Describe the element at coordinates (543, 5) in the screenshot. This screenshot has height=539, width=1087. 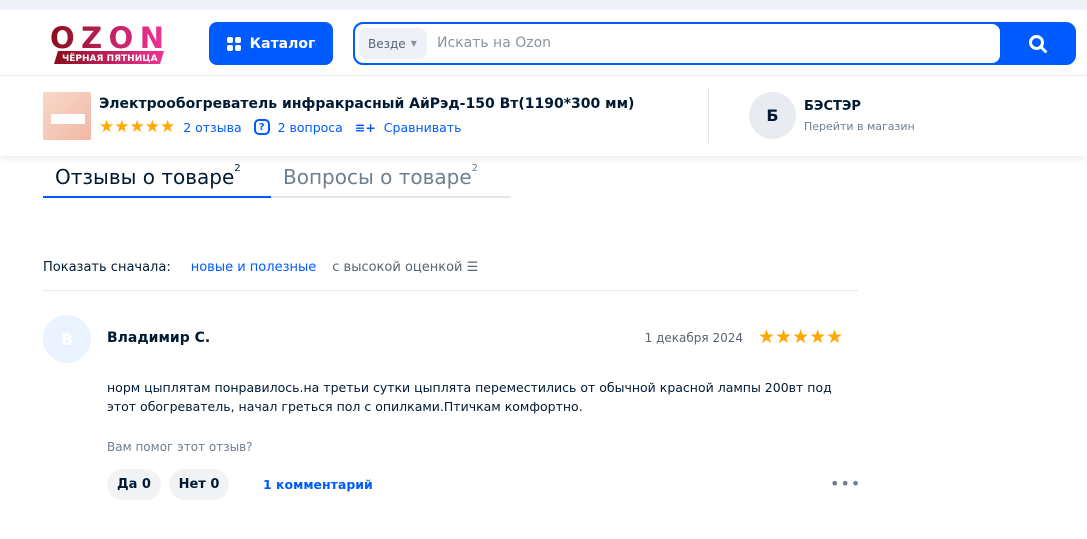
I see `top-strip` at that location.